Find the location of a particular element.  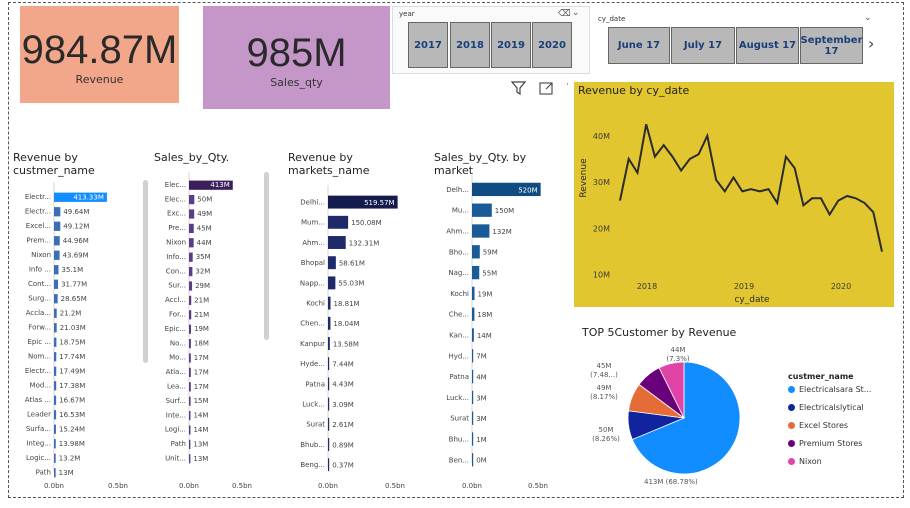

year-option-2018: 2018 is located at coordinates (470, 45).